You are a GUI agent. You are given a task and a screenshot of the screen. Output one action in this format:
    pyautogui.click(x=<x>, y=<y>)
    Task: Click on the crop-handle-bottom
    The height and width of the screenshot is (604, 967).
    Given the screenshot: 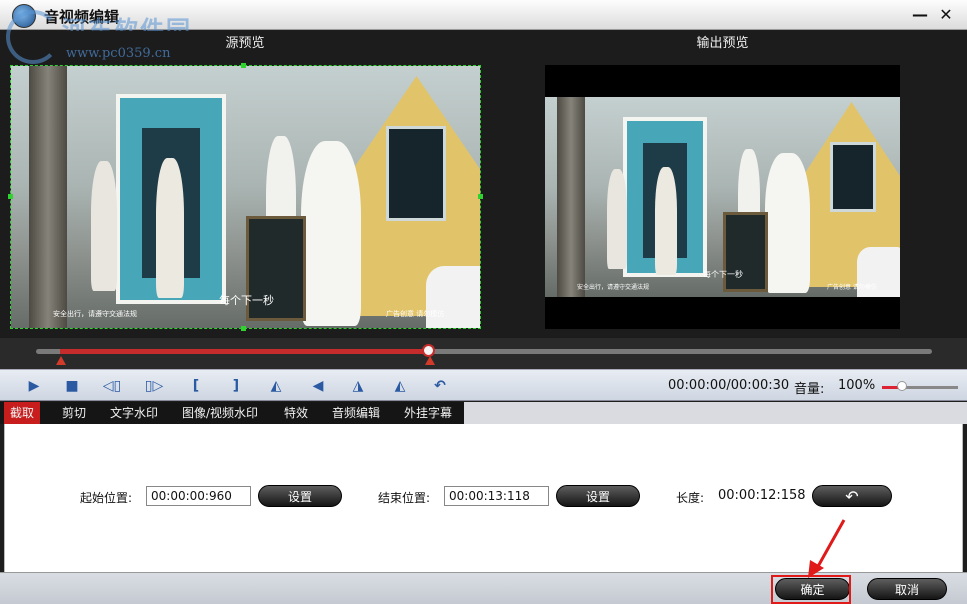 What is the action you would take?
    pyautogui.click(x=243, y=328)
    